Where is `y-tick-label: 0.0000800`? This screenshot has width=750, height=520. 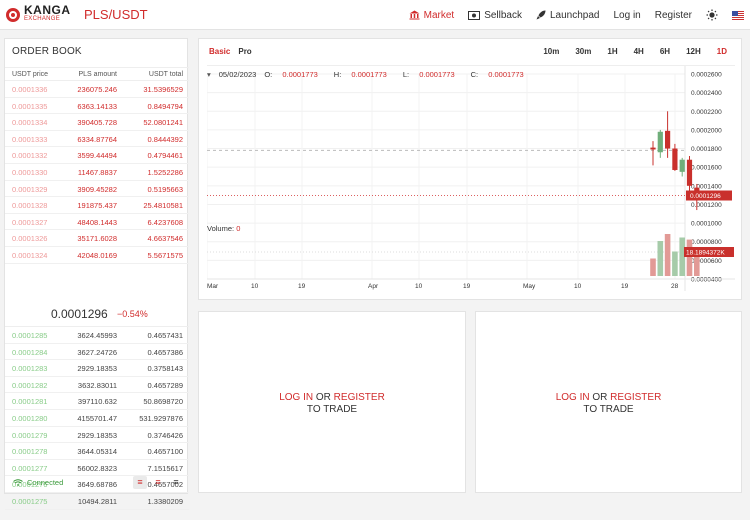
y-tick-label: 0.0000800 is located at coordinates (706, 242).